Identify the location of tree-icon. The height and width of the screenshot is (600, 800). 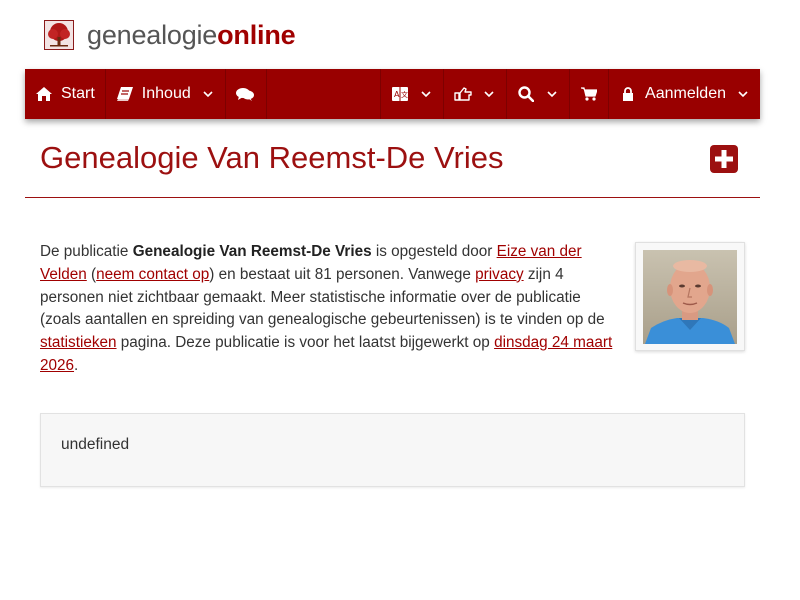
(59, 35).